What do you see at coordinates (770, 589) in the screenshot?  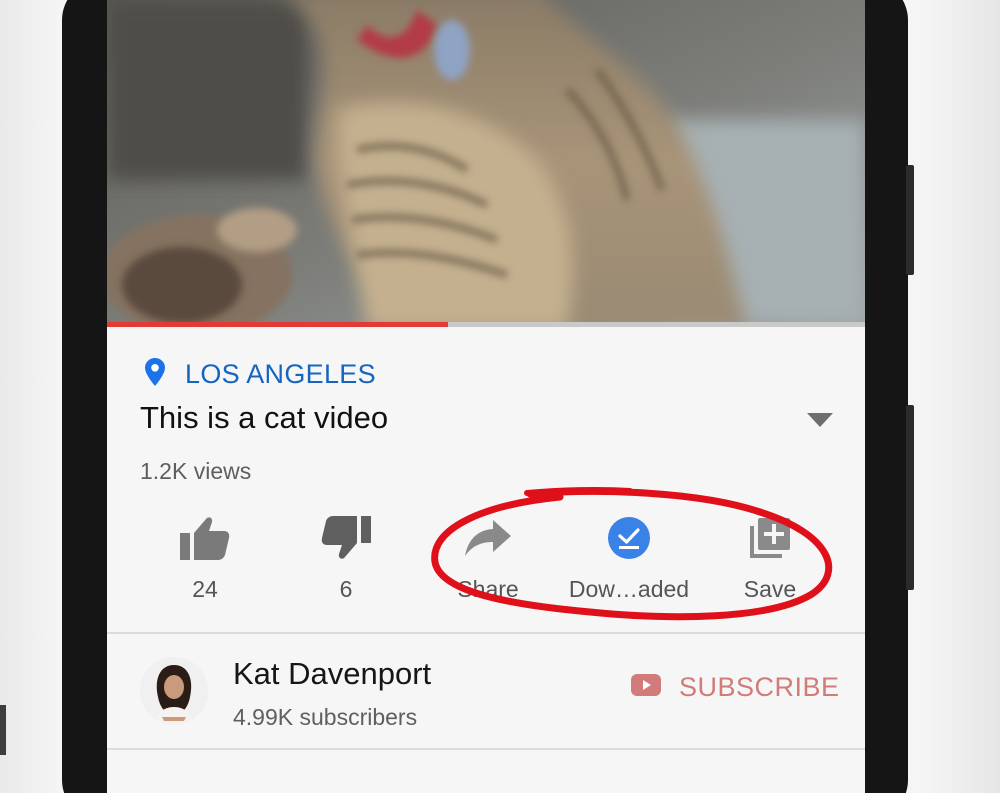 I see `save-label: Save` at bounding box center [770, 589].